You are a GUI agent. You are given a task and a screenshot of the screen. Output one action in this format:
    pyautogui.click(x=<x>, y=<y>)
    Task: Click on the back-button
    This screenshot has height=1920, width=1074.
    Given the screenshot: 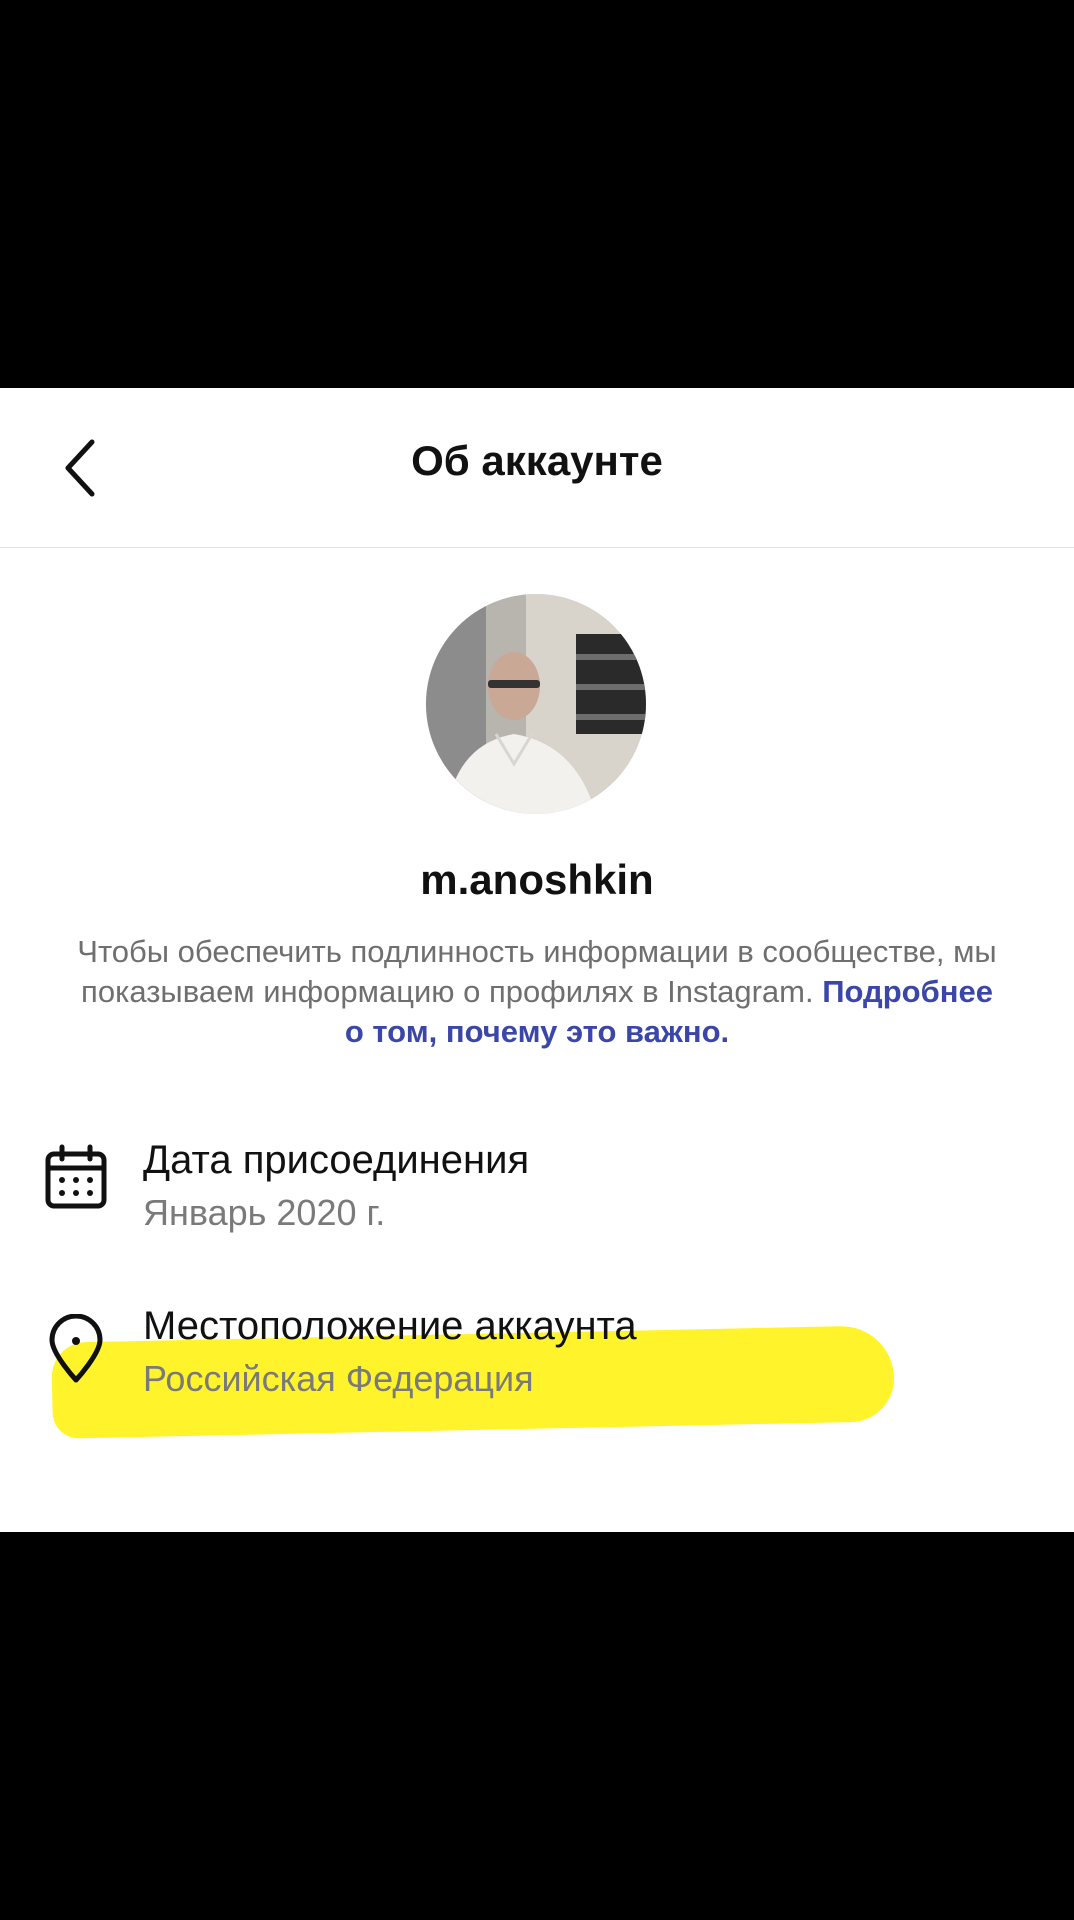 What is the action you would take?
    pyautogui.click(x=80, y=468)
    